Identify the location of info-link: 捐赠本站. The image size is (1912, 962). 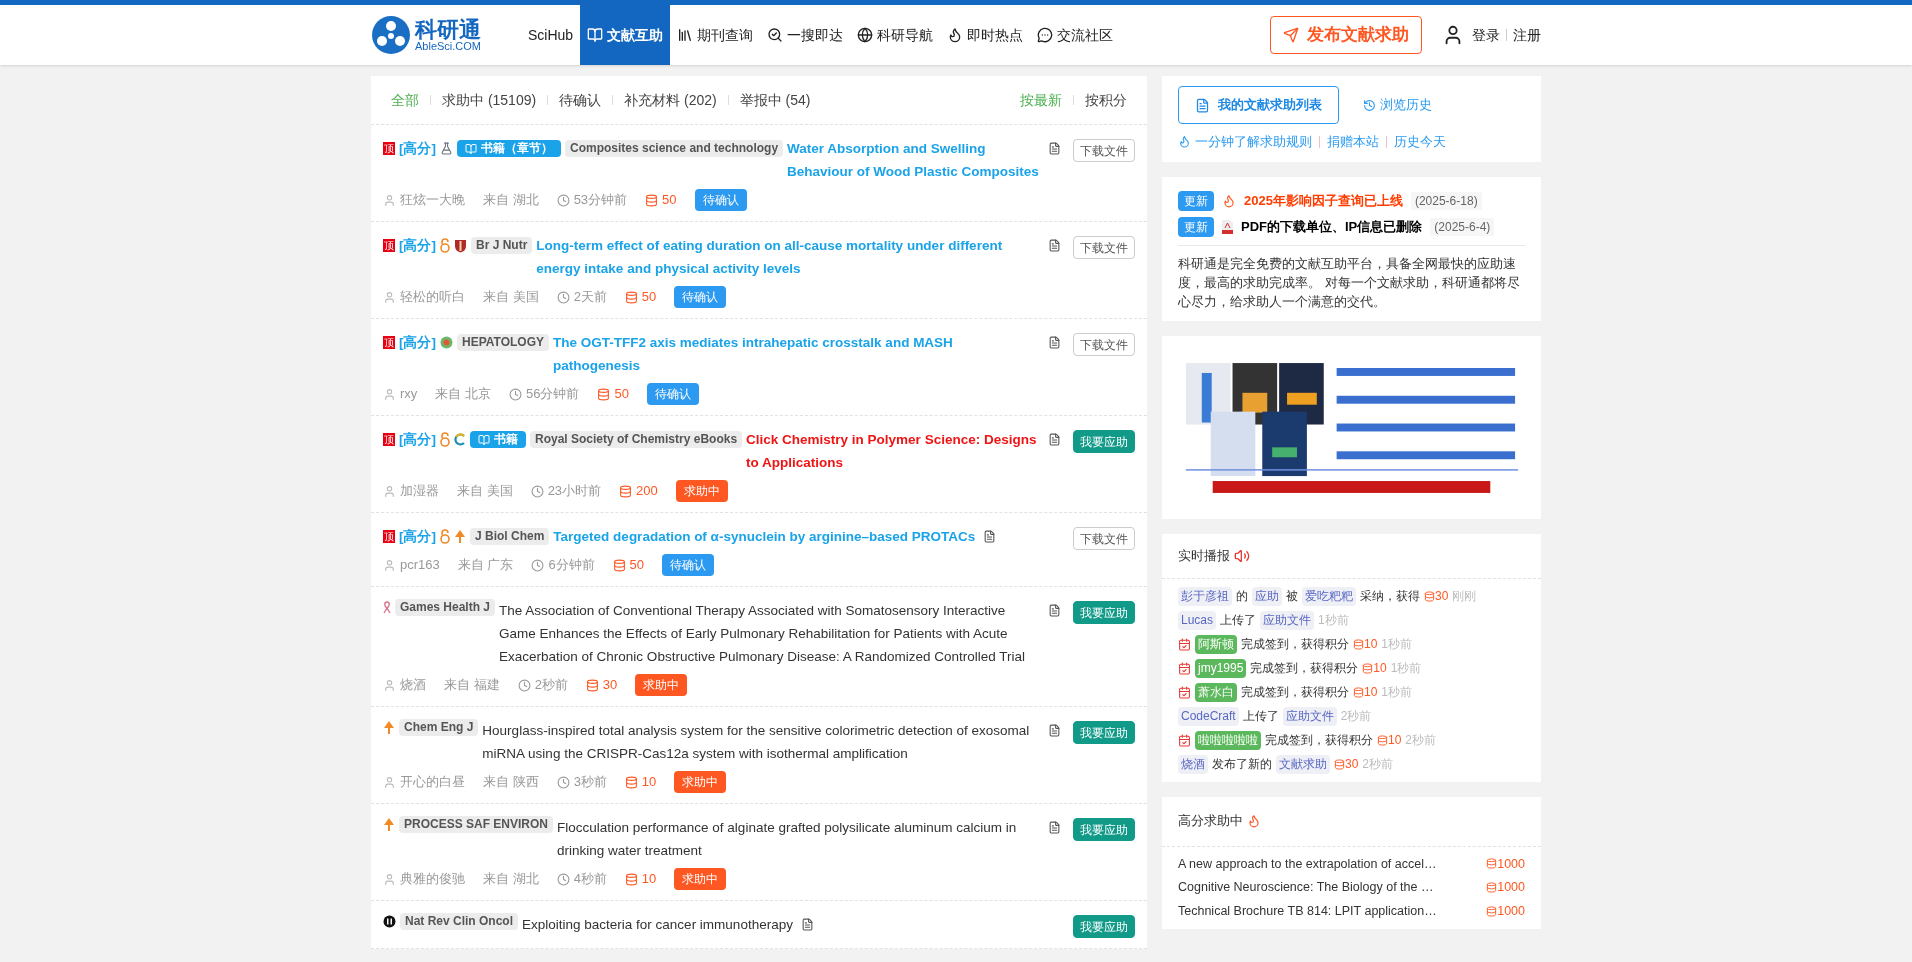
(1353, 142).